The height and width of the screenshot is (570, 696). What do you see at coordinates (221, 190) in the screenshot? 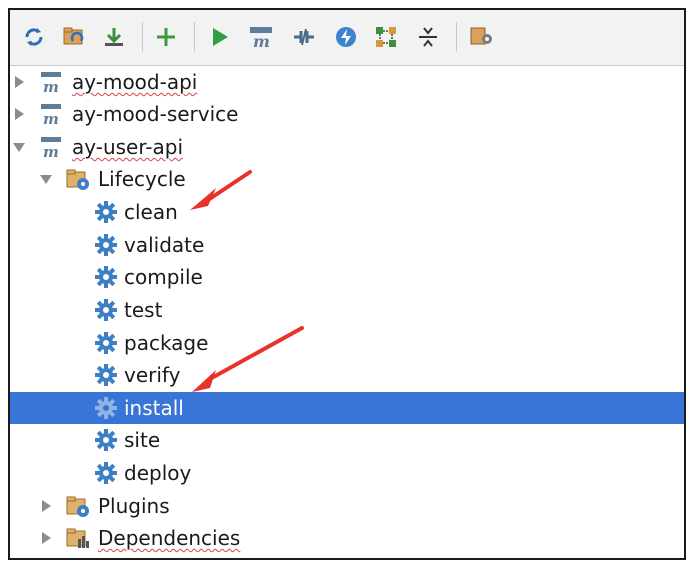
I see `annotation-arrow-clean` at bounding box center [221, 190].